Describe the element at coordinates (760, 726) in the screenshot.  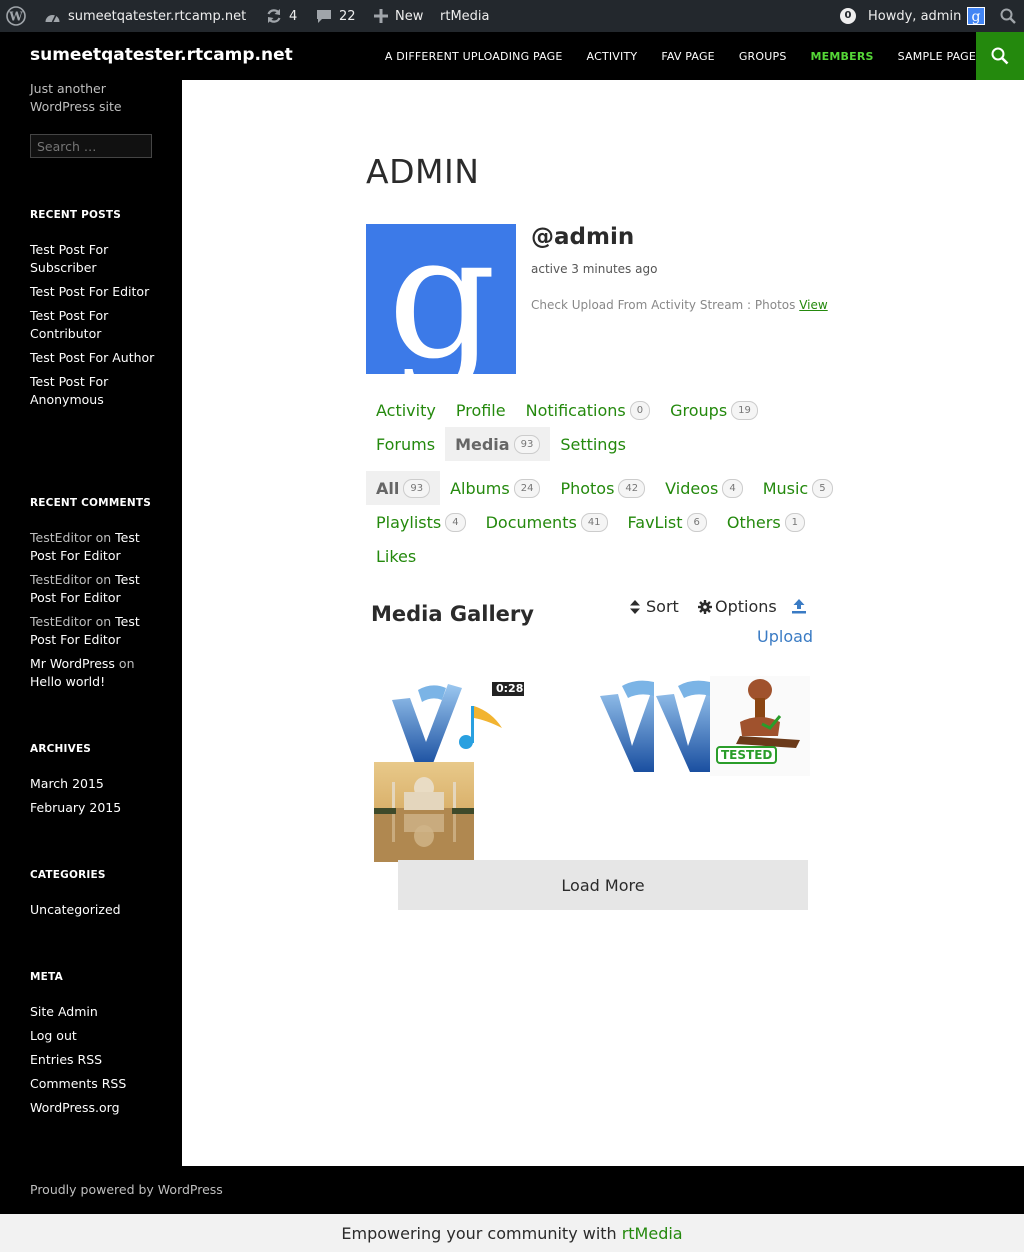
I see `media-thumb-tested-stamp: TESTED` at that location.